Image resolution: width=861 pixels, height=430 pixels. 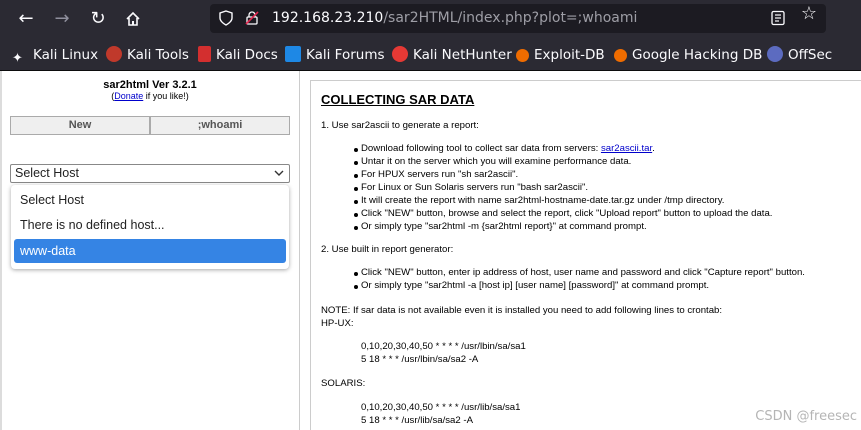 I want to click on scroll-strip, so click(x=1, y=250).